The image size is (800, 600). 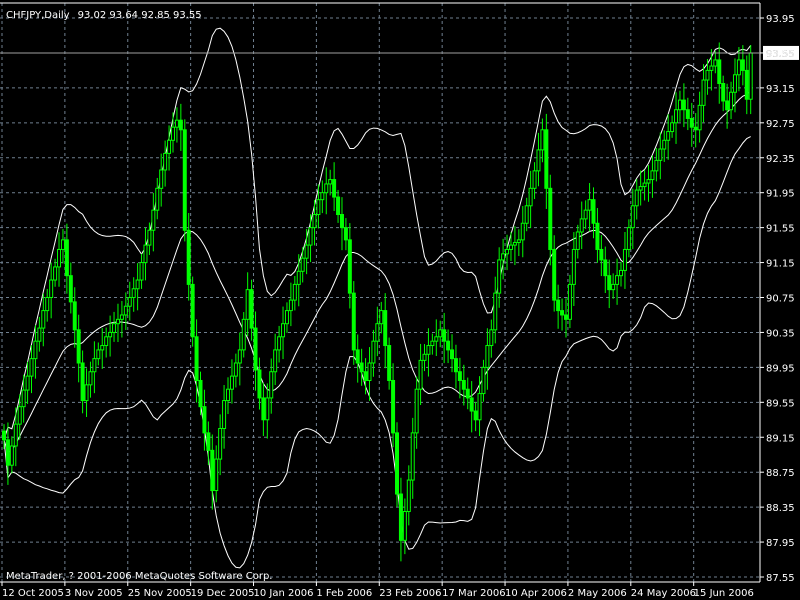 What do you see at coordinates (94, 593) in the screenshot?
I see `time-tick-label: 3 Nov 2005` at bounding box center [94, 593].